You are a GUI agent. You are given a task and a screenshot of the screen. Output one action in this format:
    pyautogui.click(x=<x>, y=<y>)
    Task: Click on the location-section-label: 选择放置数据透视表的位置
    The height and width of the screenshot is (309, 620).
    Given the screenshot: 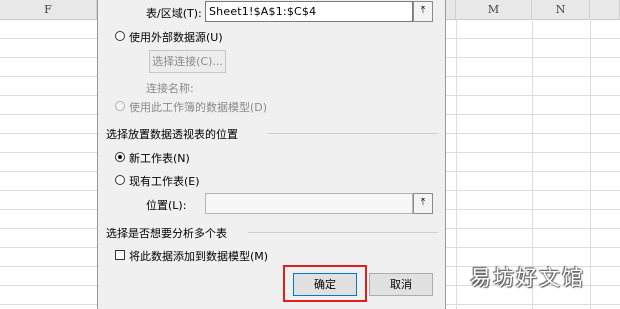 What is the action you would take?
    pyautogui.click(x=172, y=134)
    